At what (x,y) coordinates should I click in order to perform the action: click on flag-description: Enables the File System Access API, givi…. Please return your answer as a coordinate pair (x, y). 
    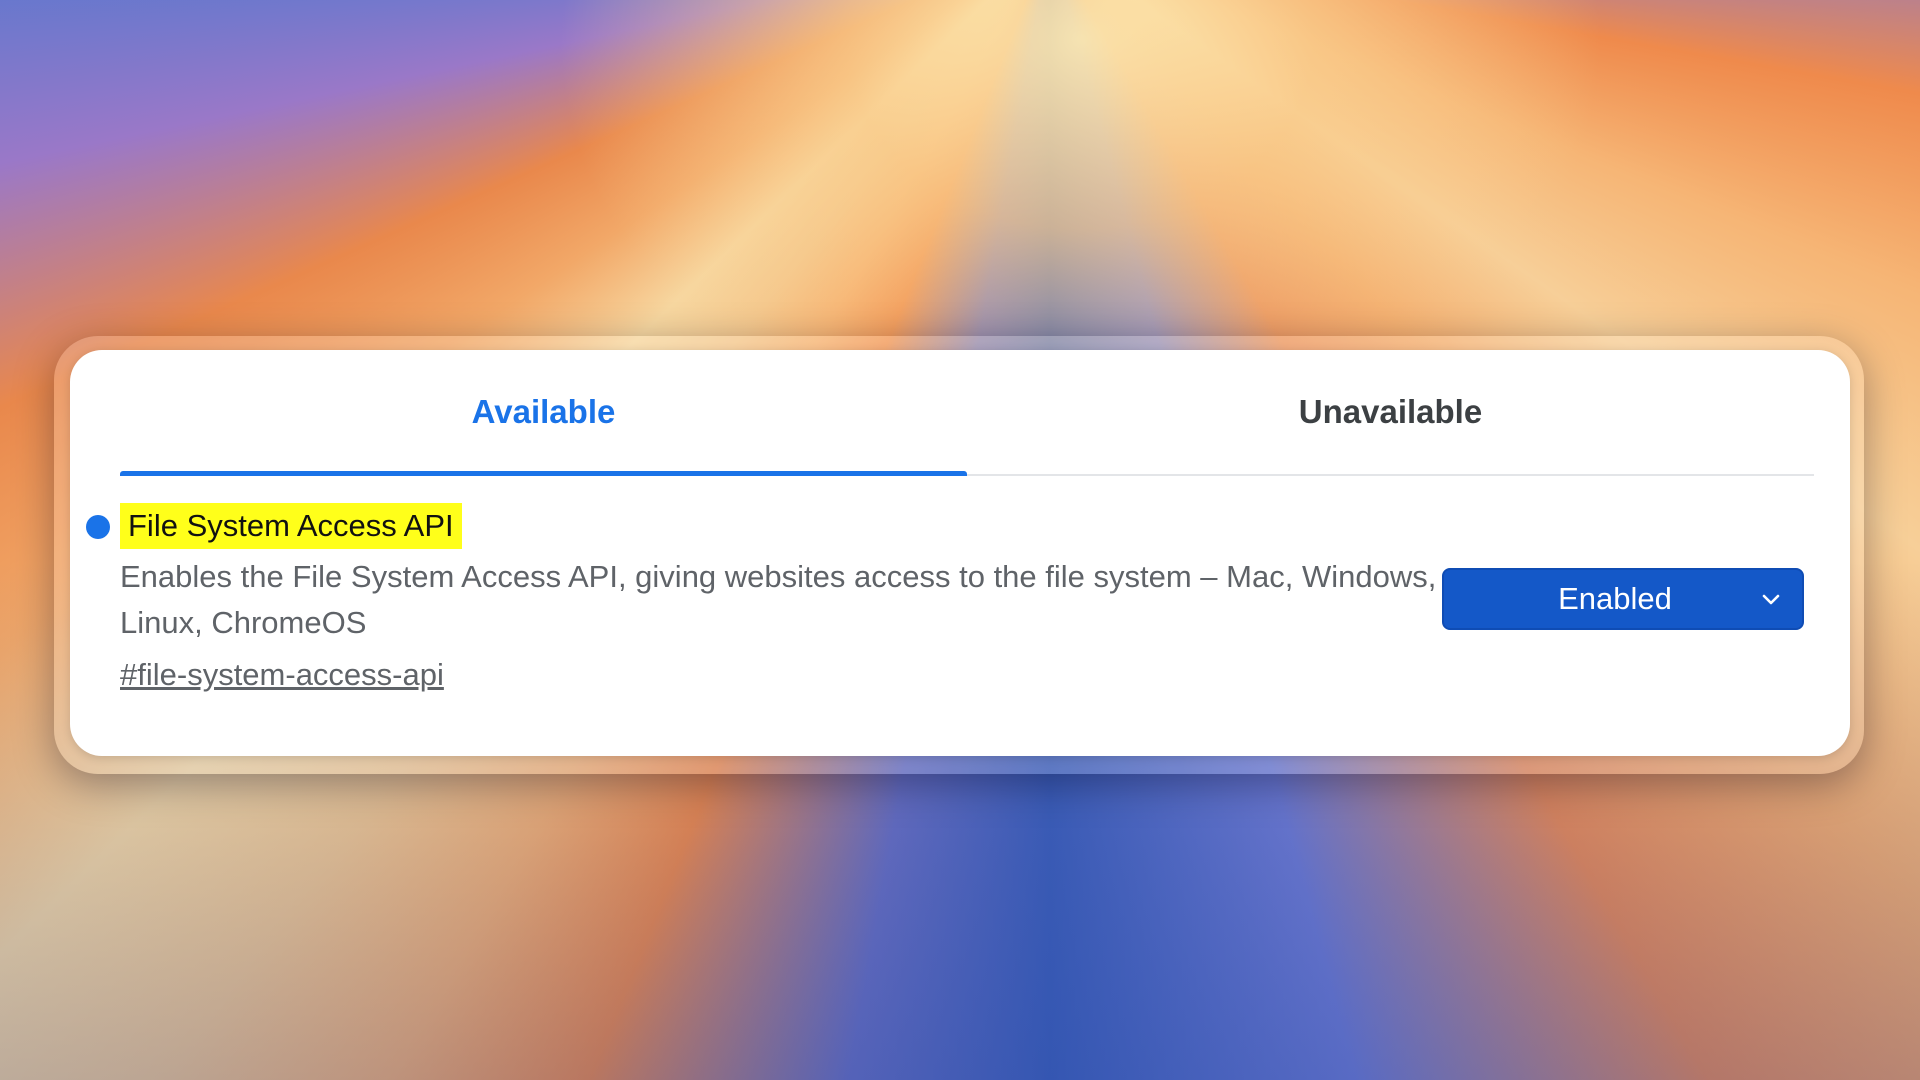
    Looking at the image, I should click on (778, 599).